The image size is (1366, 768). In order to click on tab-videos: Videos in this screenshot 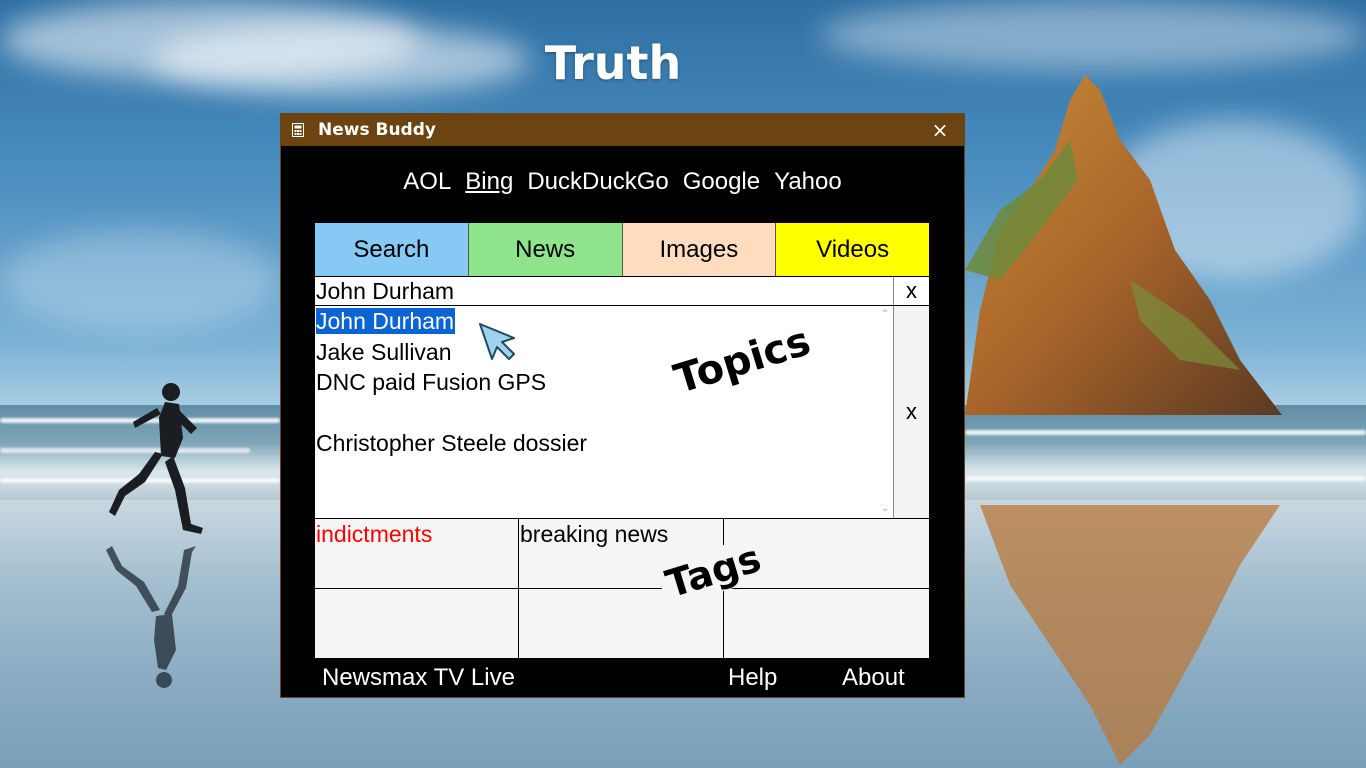, I will do `click(852, 249)`.